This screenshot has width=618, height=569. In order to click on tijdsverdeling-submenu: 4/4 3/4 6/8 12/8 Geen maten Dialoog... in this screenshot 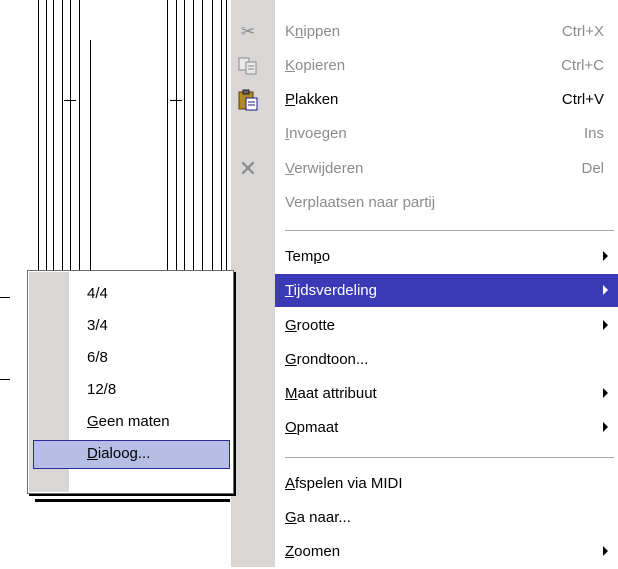, I will do `click(130, 382)`.